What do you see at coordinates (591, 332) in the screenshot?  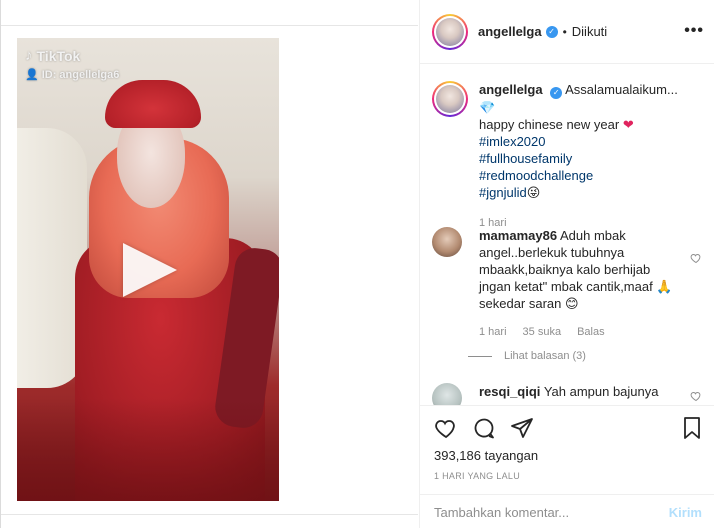 I see `reply-button: Balas` at bounding box center [591, 332].